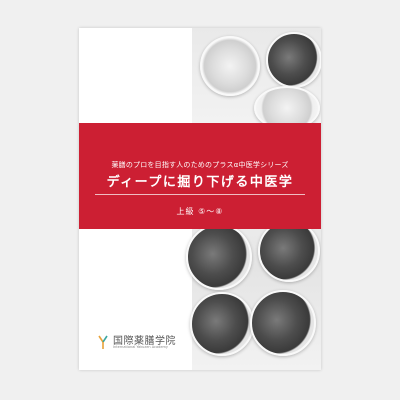 This screenshot has height=400, width=400. What do you see at coordinates (103, 342) in the screenshot?
I see `academy-logo-icon` at bounding box center [103, 342].